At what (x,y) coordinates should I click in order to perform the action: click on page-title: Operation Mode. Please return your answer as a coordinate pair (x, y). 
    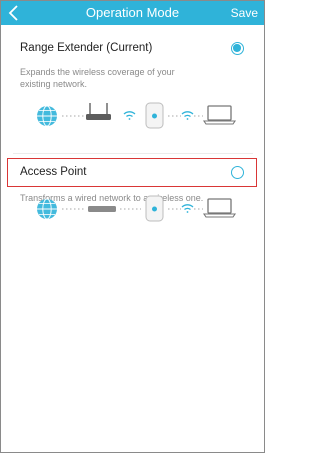
    Looking at the image, I should click on (132, 12).